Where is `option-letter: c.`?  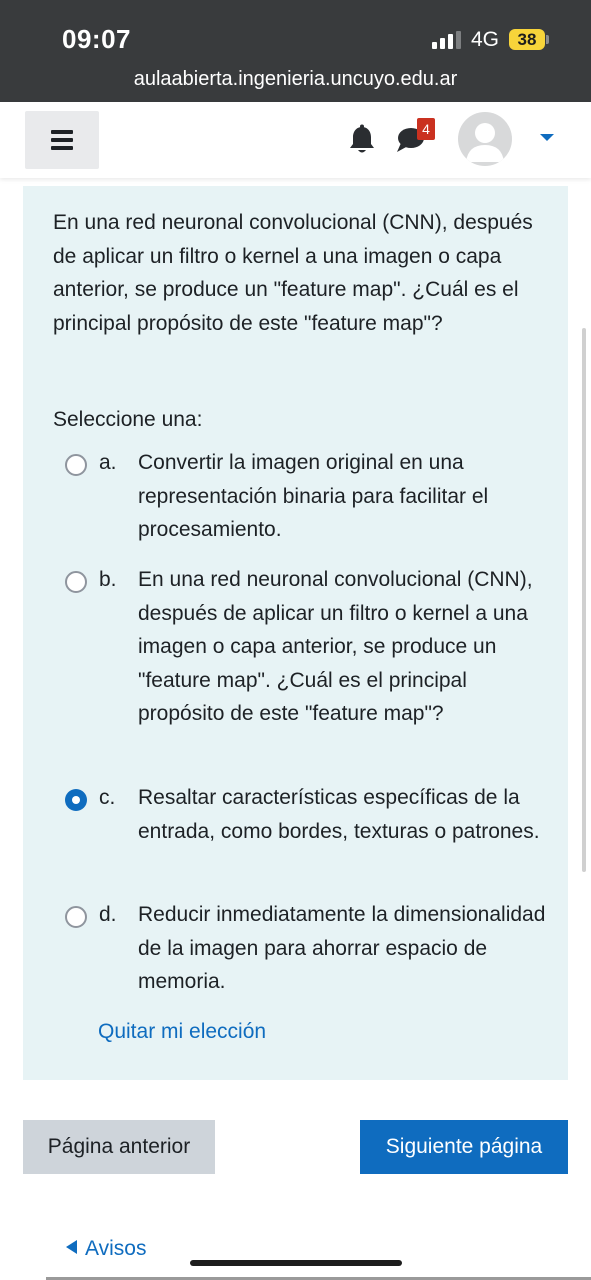
option-letter: c. is located at coordinates (107, 797).